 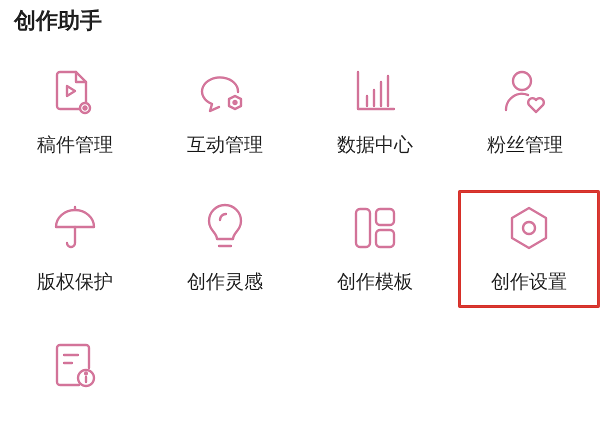 I want to click on tool-label: 粉丝管理, so click(x=525, y=145).